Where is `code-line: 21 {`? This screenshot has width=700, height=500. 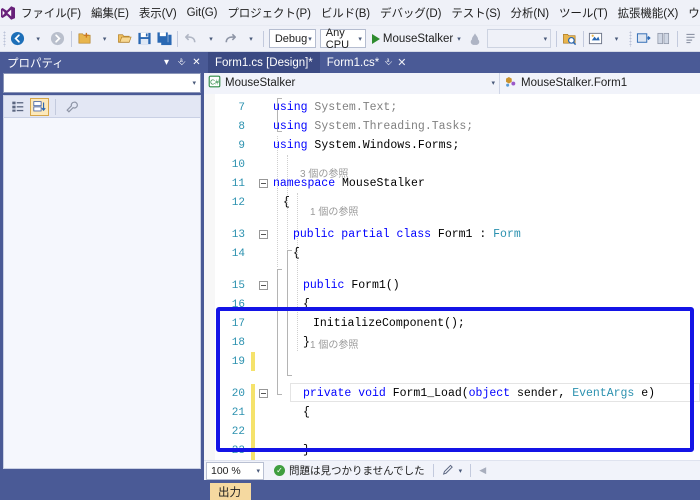 code-line: 21 { is located at coordinates (452, 412).